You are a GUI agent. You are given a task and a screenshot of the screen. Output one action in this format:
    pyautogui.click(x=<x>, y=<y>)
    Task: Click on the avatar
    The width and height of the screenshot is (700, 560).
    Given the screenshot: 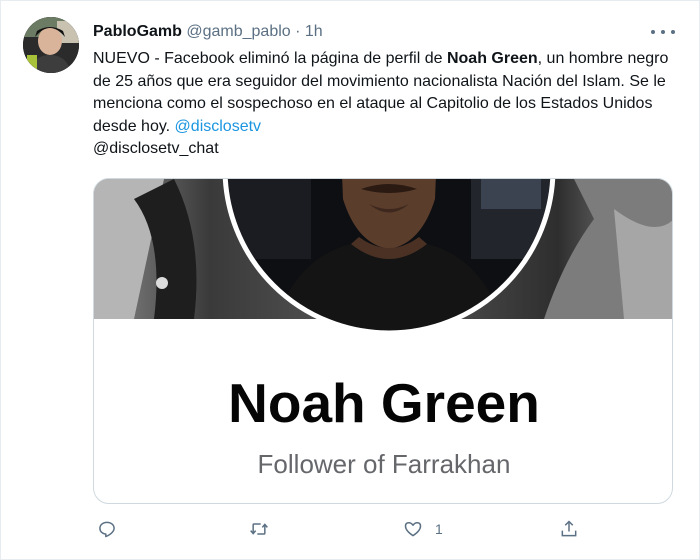 What is the action you would take?
    pyautogui.click(x=51, y=45)
    